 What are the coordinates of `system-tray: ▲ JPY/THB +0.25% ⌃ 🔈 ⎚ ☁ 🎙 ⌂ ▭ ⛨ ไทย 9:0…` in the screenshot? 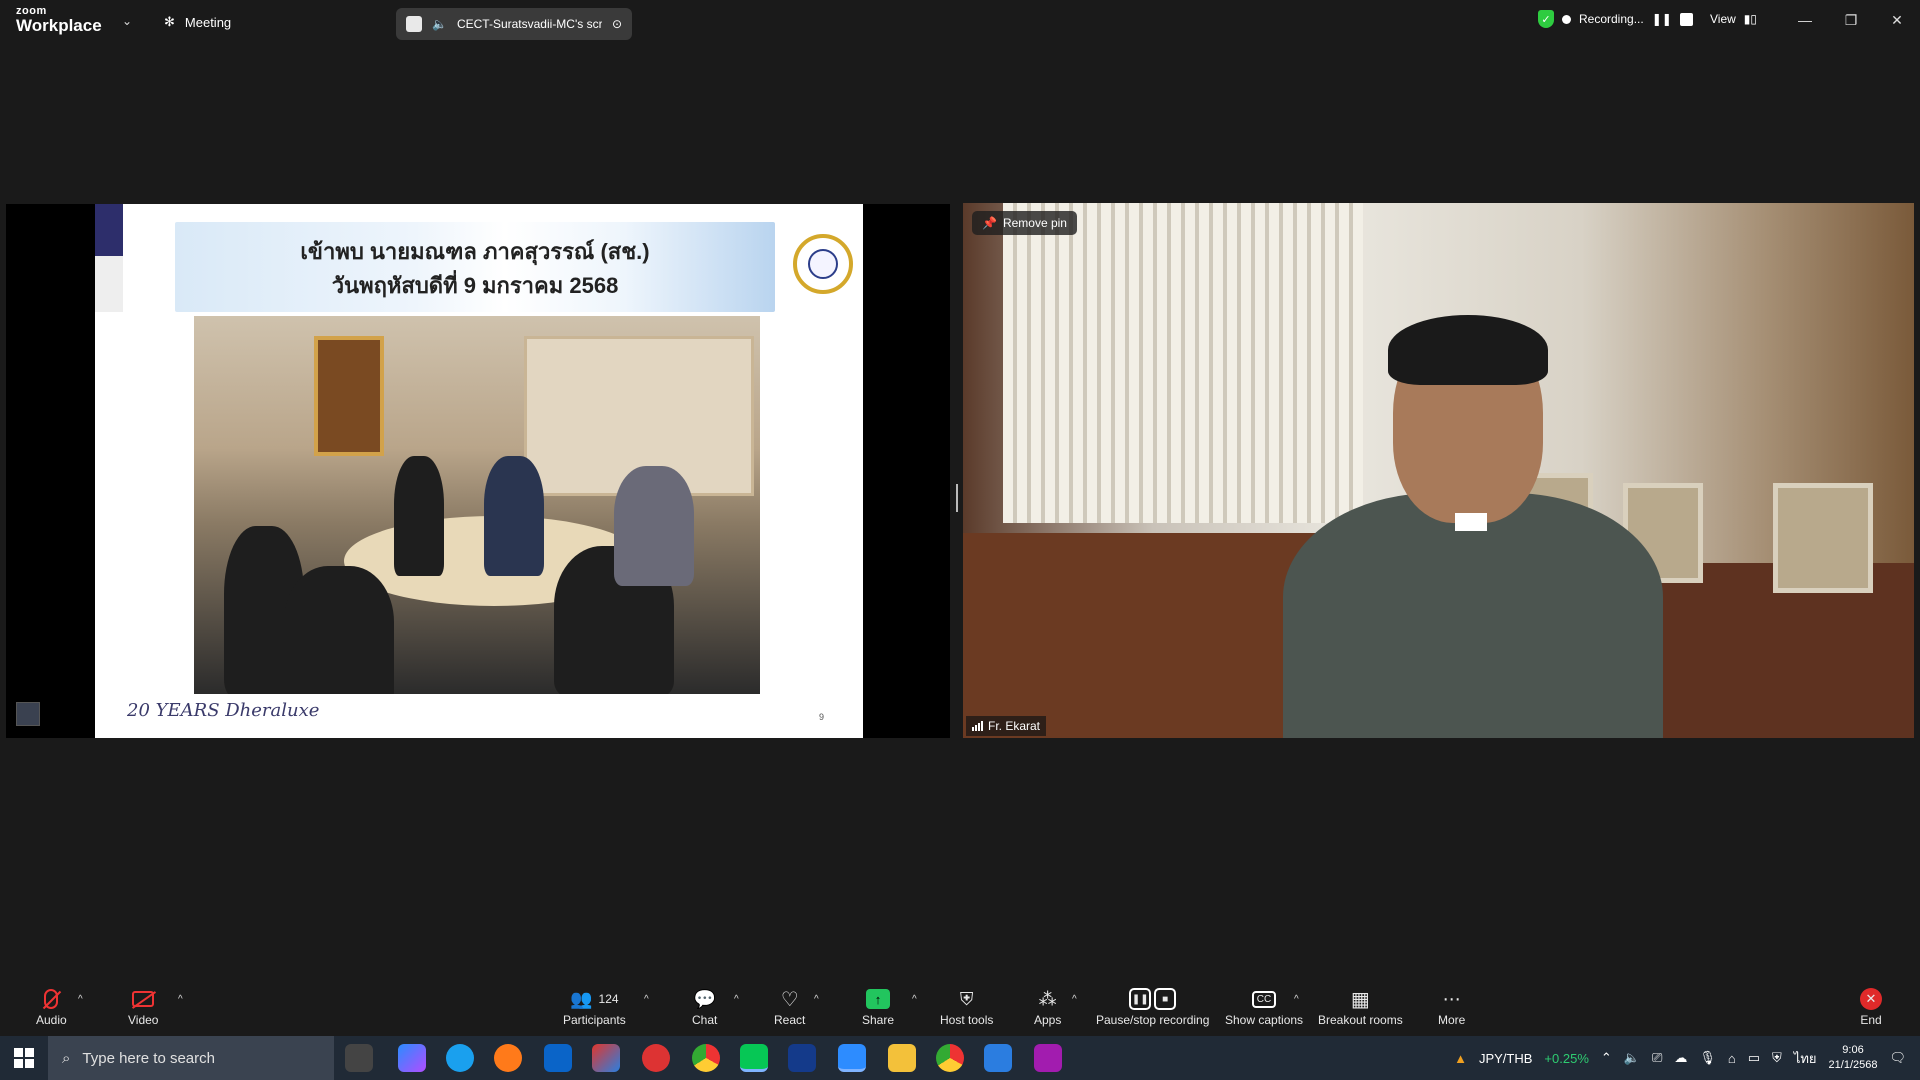 It's located at (1687, 1058).